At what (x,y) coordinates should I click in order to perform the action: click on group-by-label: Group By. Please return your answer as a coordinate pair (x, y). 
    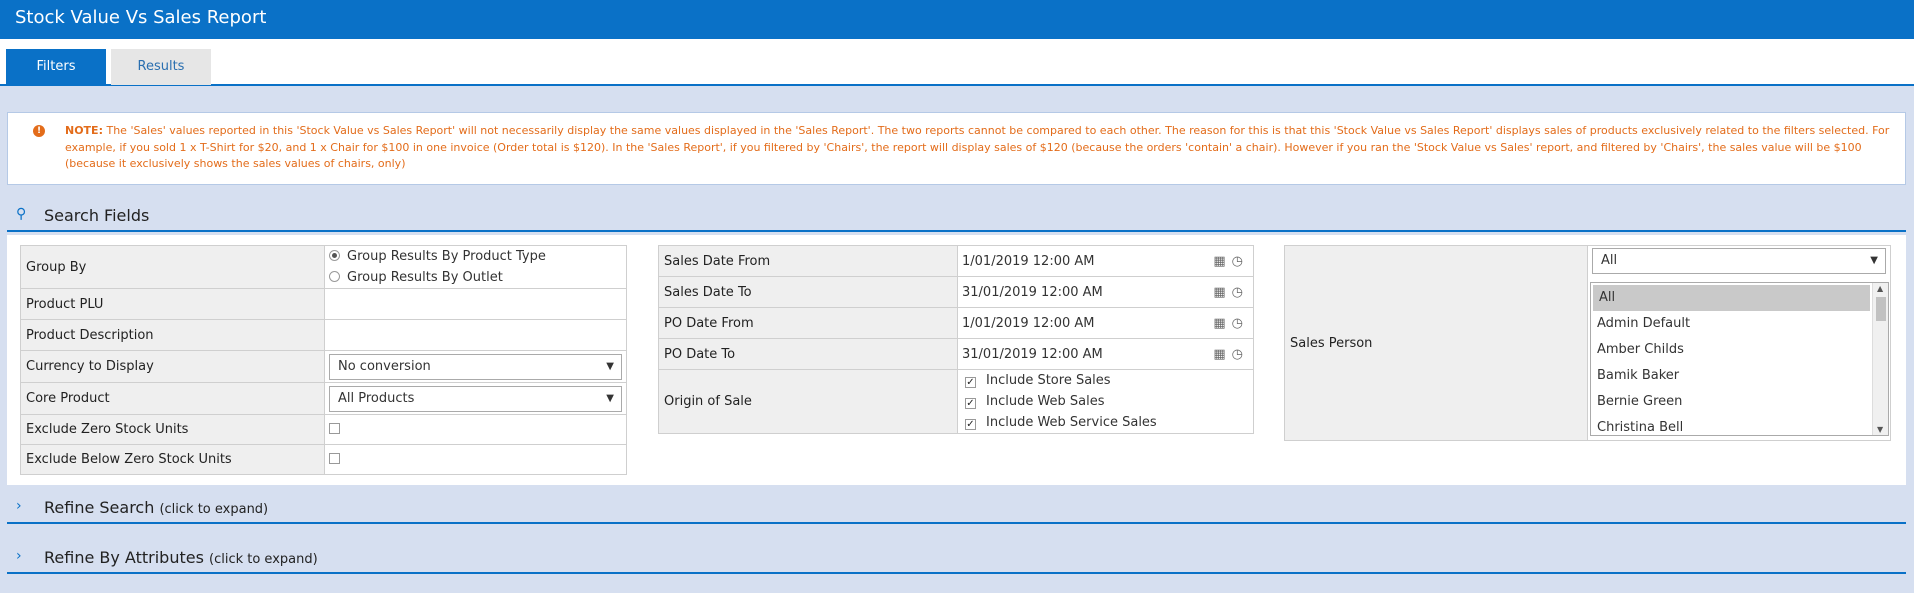
    Looking at the image, I should click on (172, 267).